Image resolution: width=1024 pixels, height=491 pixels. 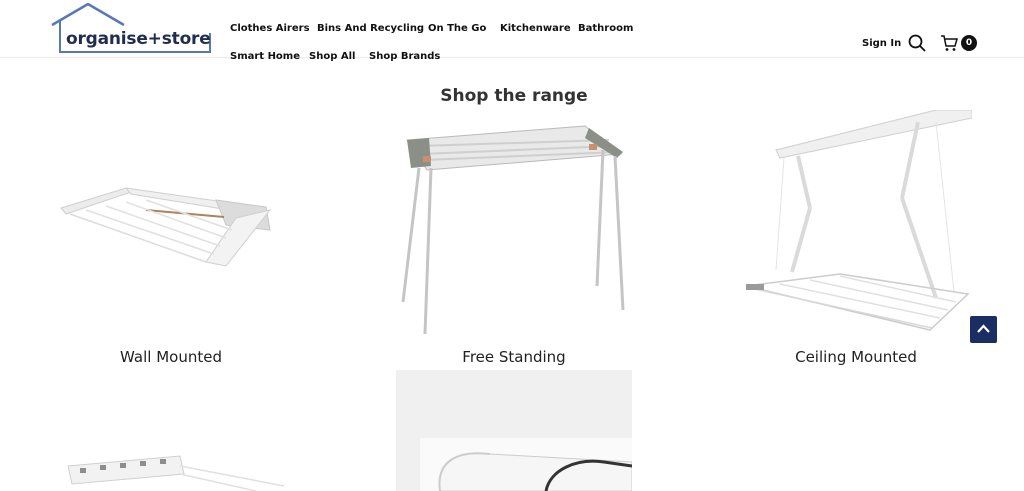 What do you see at coordinates (171, 465) in the screenshot?
I see `product-image-row2-left` at bounding box center [171, 465].